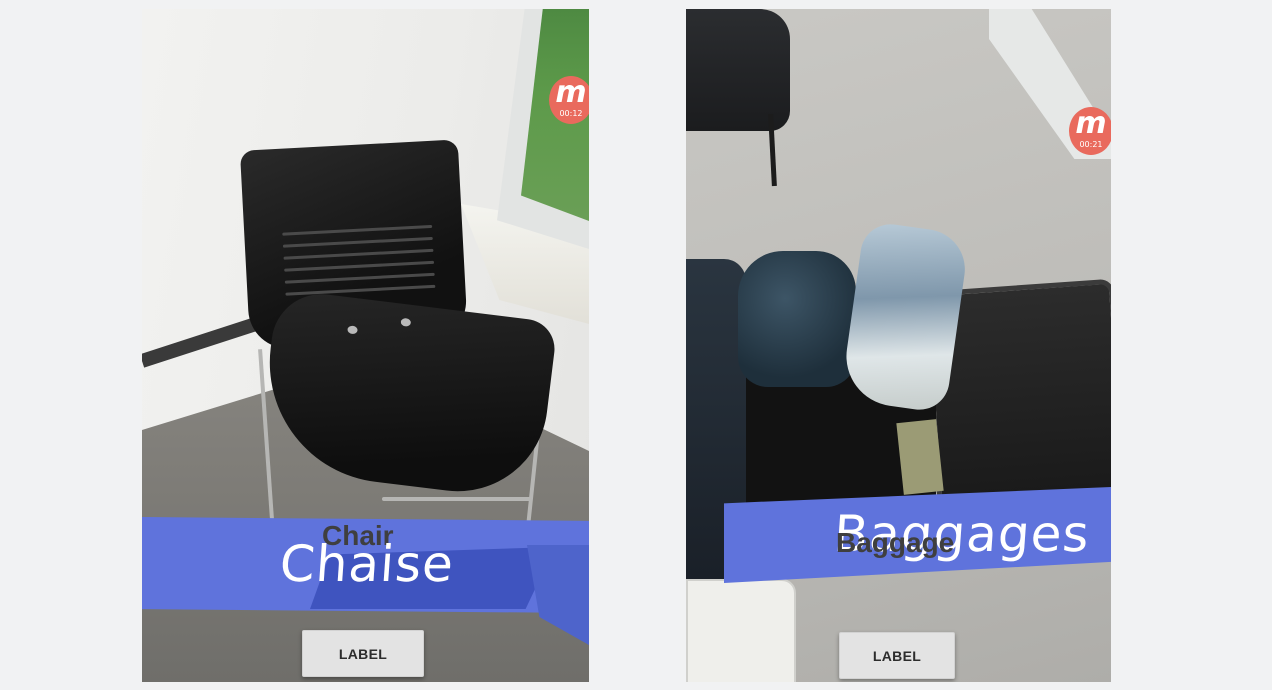 The width and height of the screenshot is (1272, 690). Describe the element at coordinates (741, 630) in the screenshot. I see `white-box` at that location.